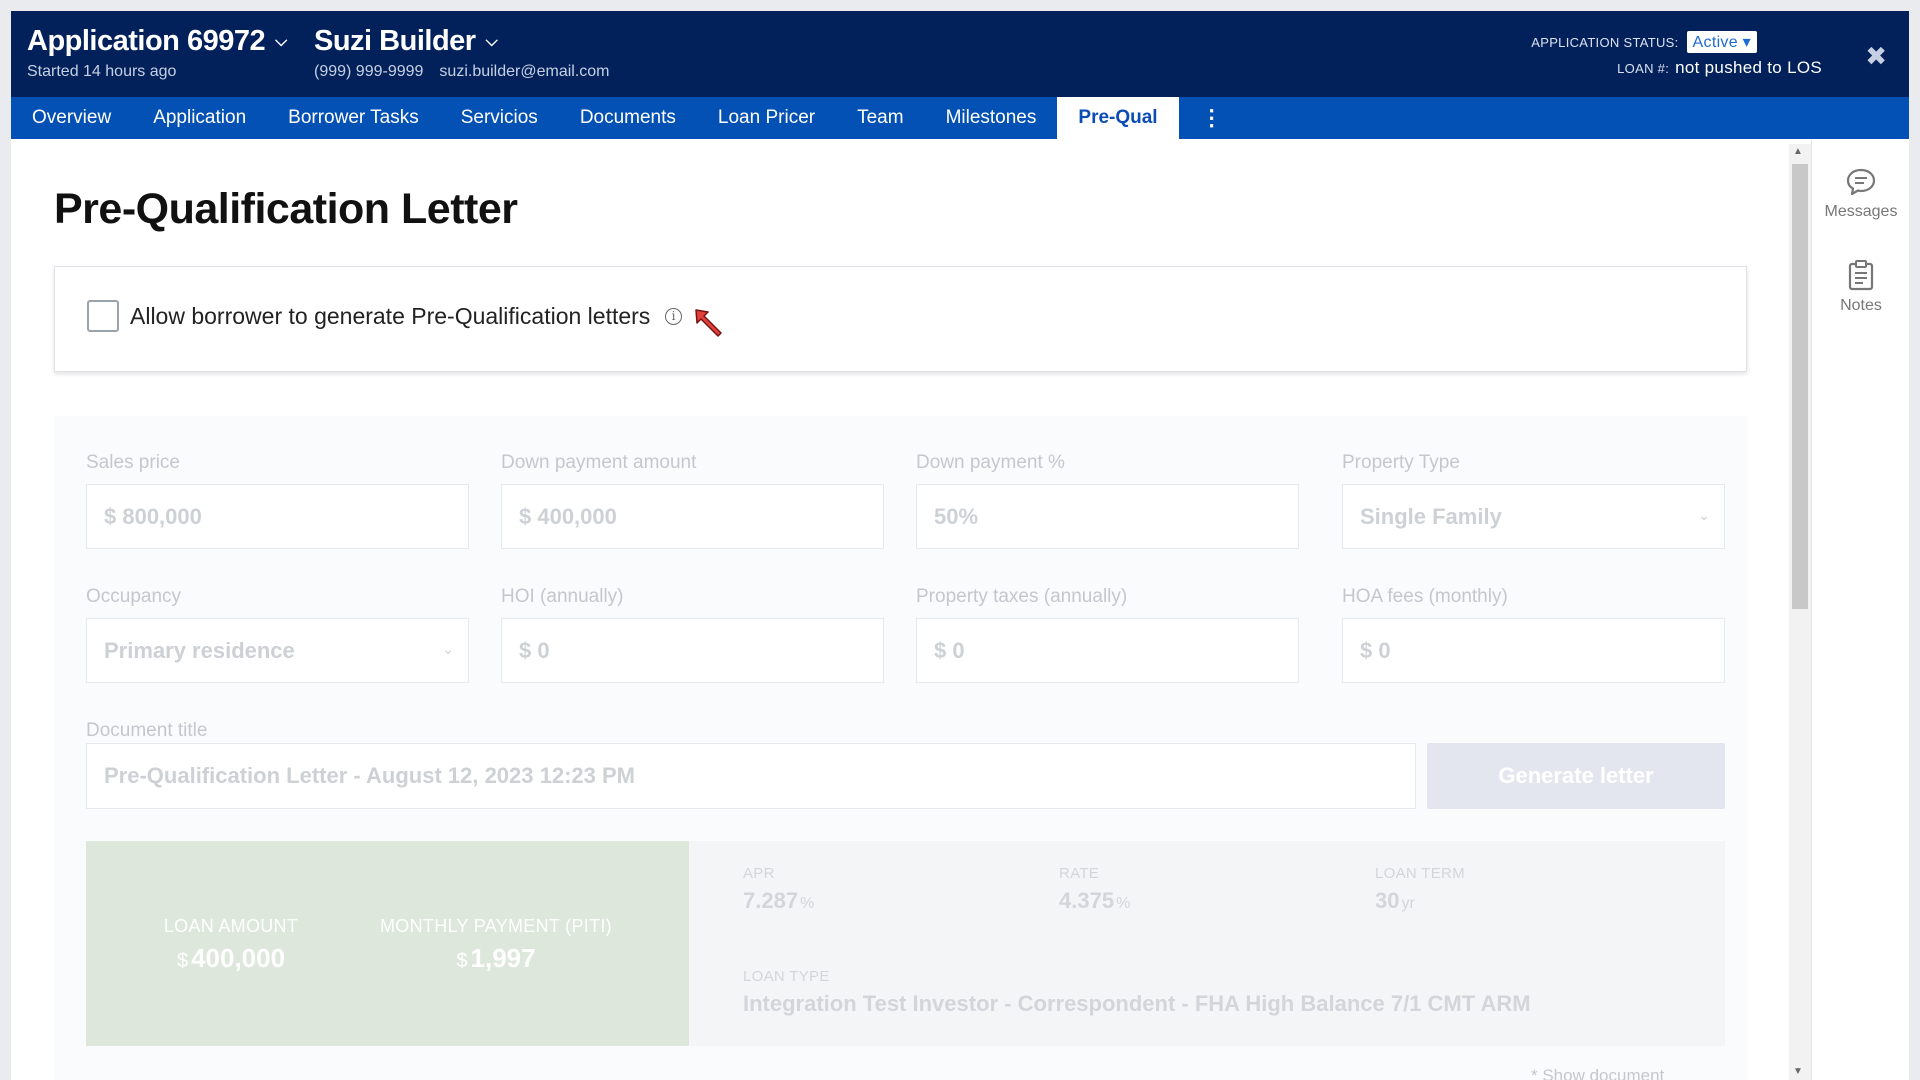 This screenshot has width=1920, height=1080. What do you see at coordinates (1533, 650) in the screenshot?
I see `hoa-fees-input: $ 0` at bounding box center [1533, 650].